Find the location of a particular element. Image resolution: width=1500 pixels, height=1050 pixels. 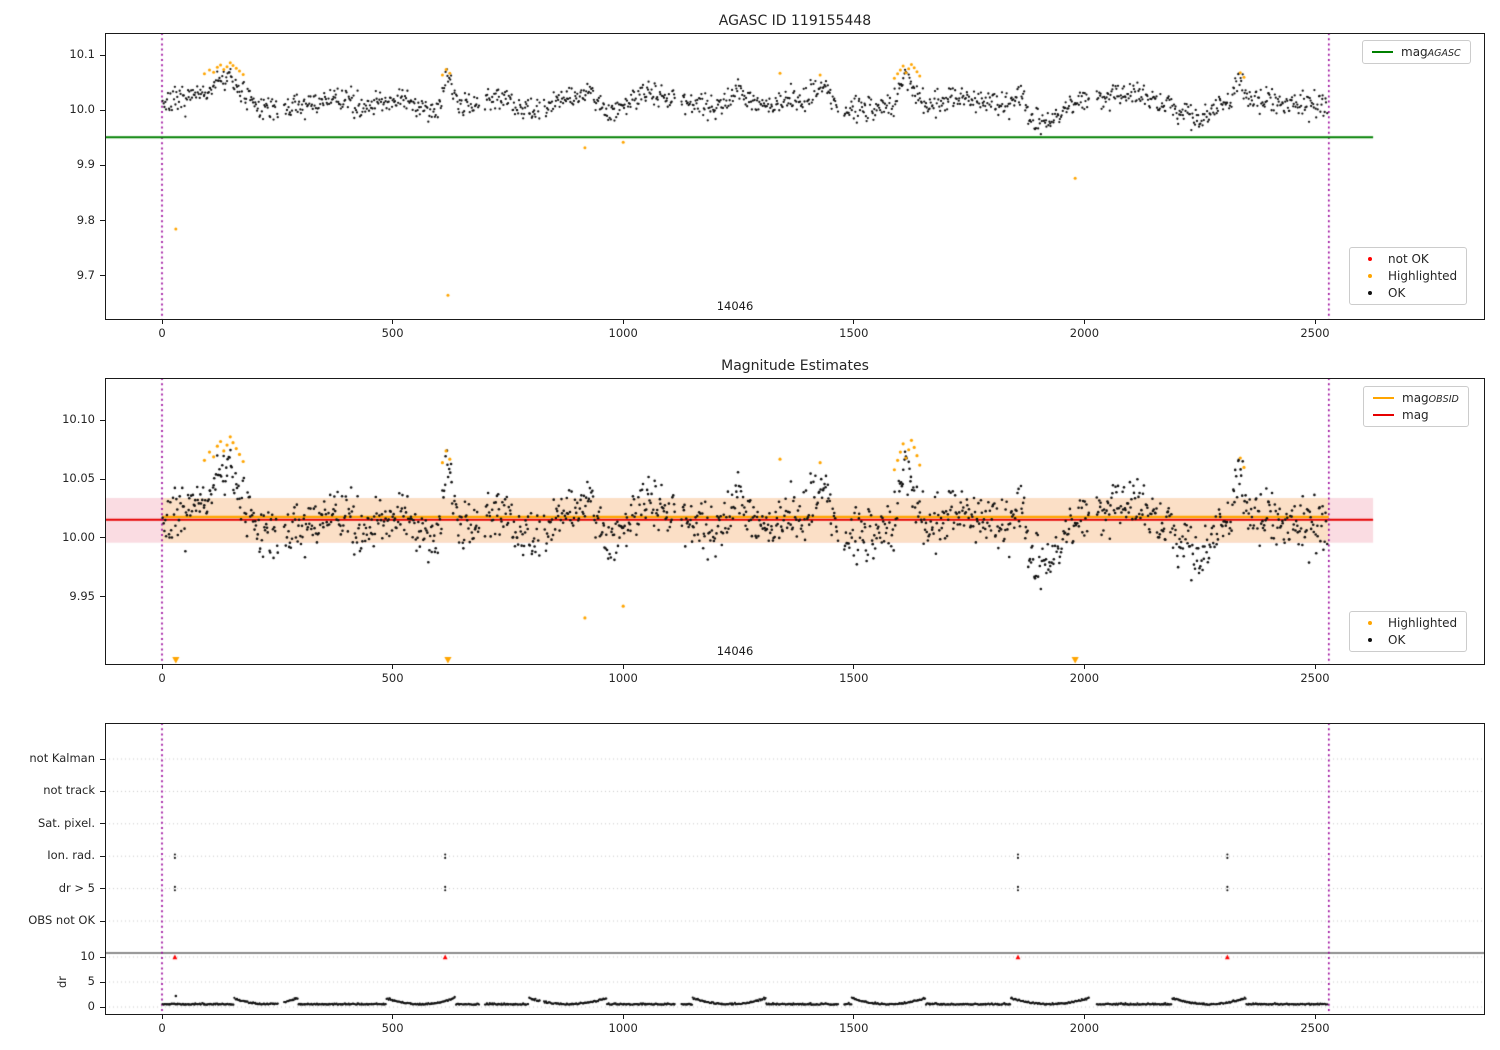

middle-plot-title: Magnitude Estimates is located at coordinates (795, 366).